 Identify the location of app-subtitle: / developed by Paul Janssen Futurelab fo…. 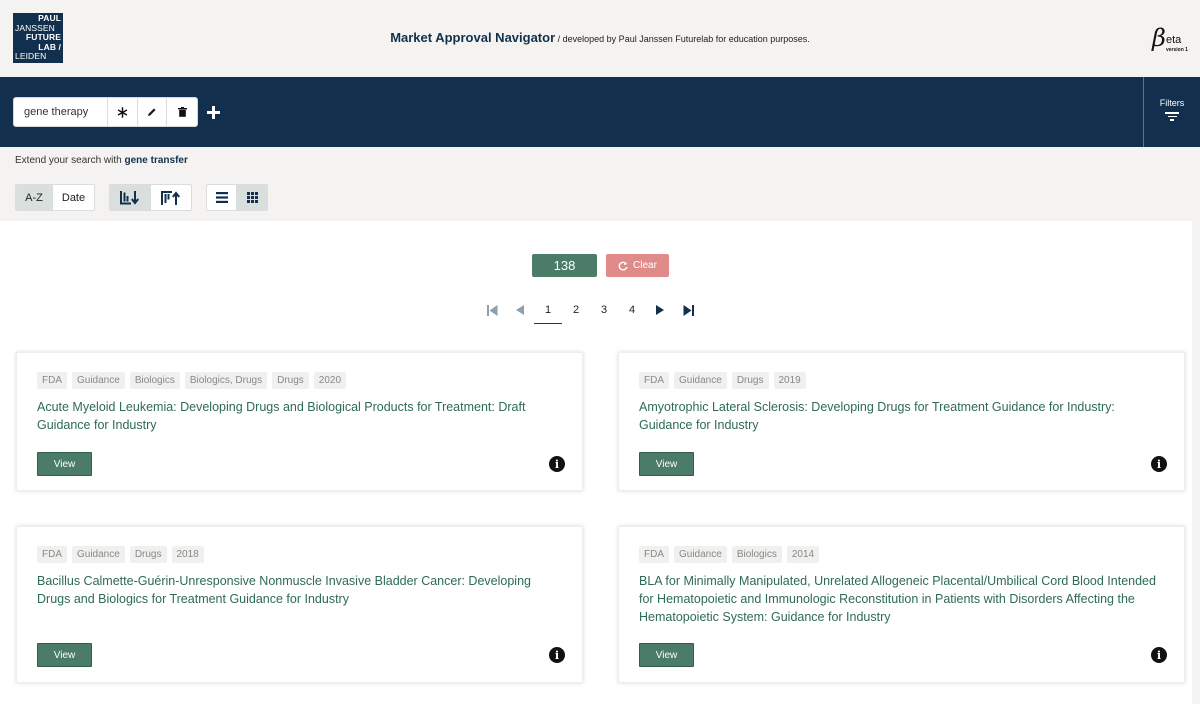
(682, 39).